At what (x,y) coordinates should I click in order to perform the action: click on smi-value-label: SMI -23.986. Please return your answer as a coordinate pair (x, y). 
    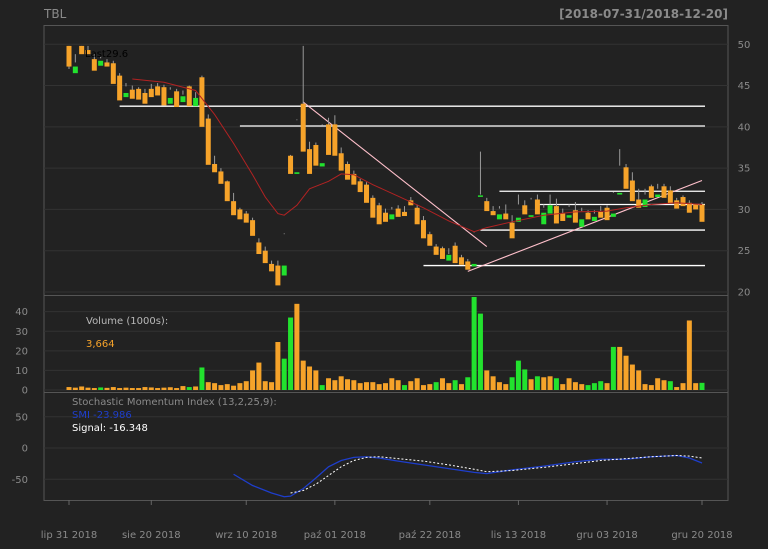
    Looking at the image, I should click on (102, 415).